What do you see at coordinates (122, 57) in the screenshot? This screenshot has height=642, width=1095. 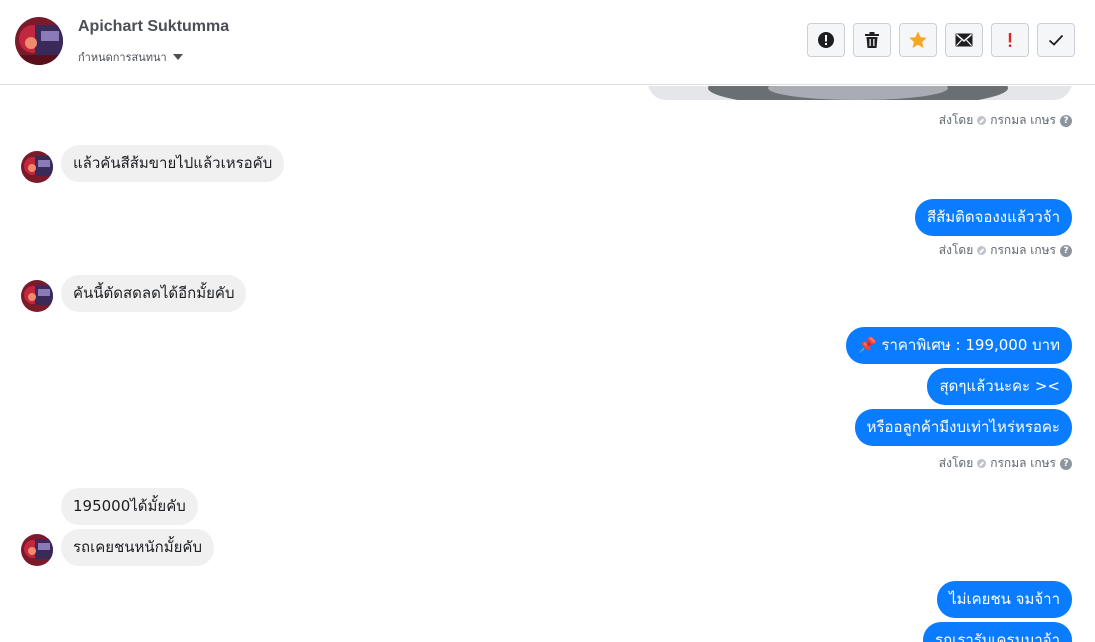 I see `conversation-status-label: กำหนดการสนทนา` at bounding box center [122, 57].